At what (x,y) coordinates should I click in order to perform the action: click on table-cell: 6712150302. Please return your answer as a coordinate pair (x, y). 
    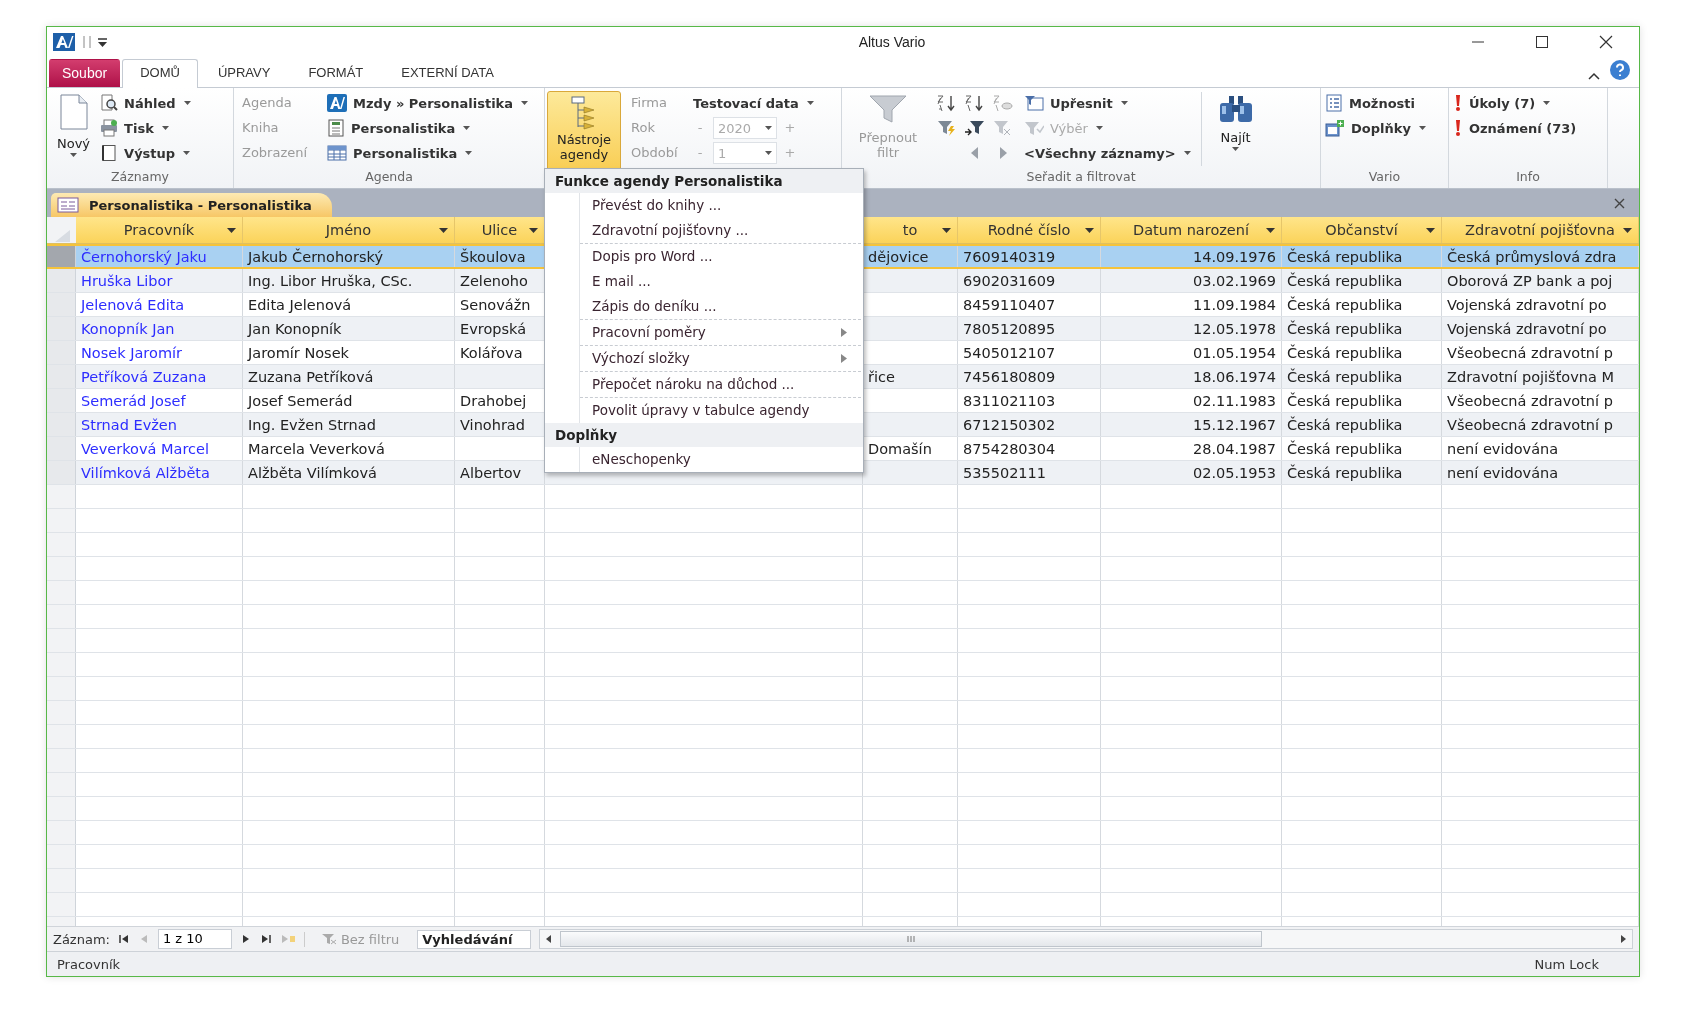
    Looking at the image, I should click on (1009, 424).